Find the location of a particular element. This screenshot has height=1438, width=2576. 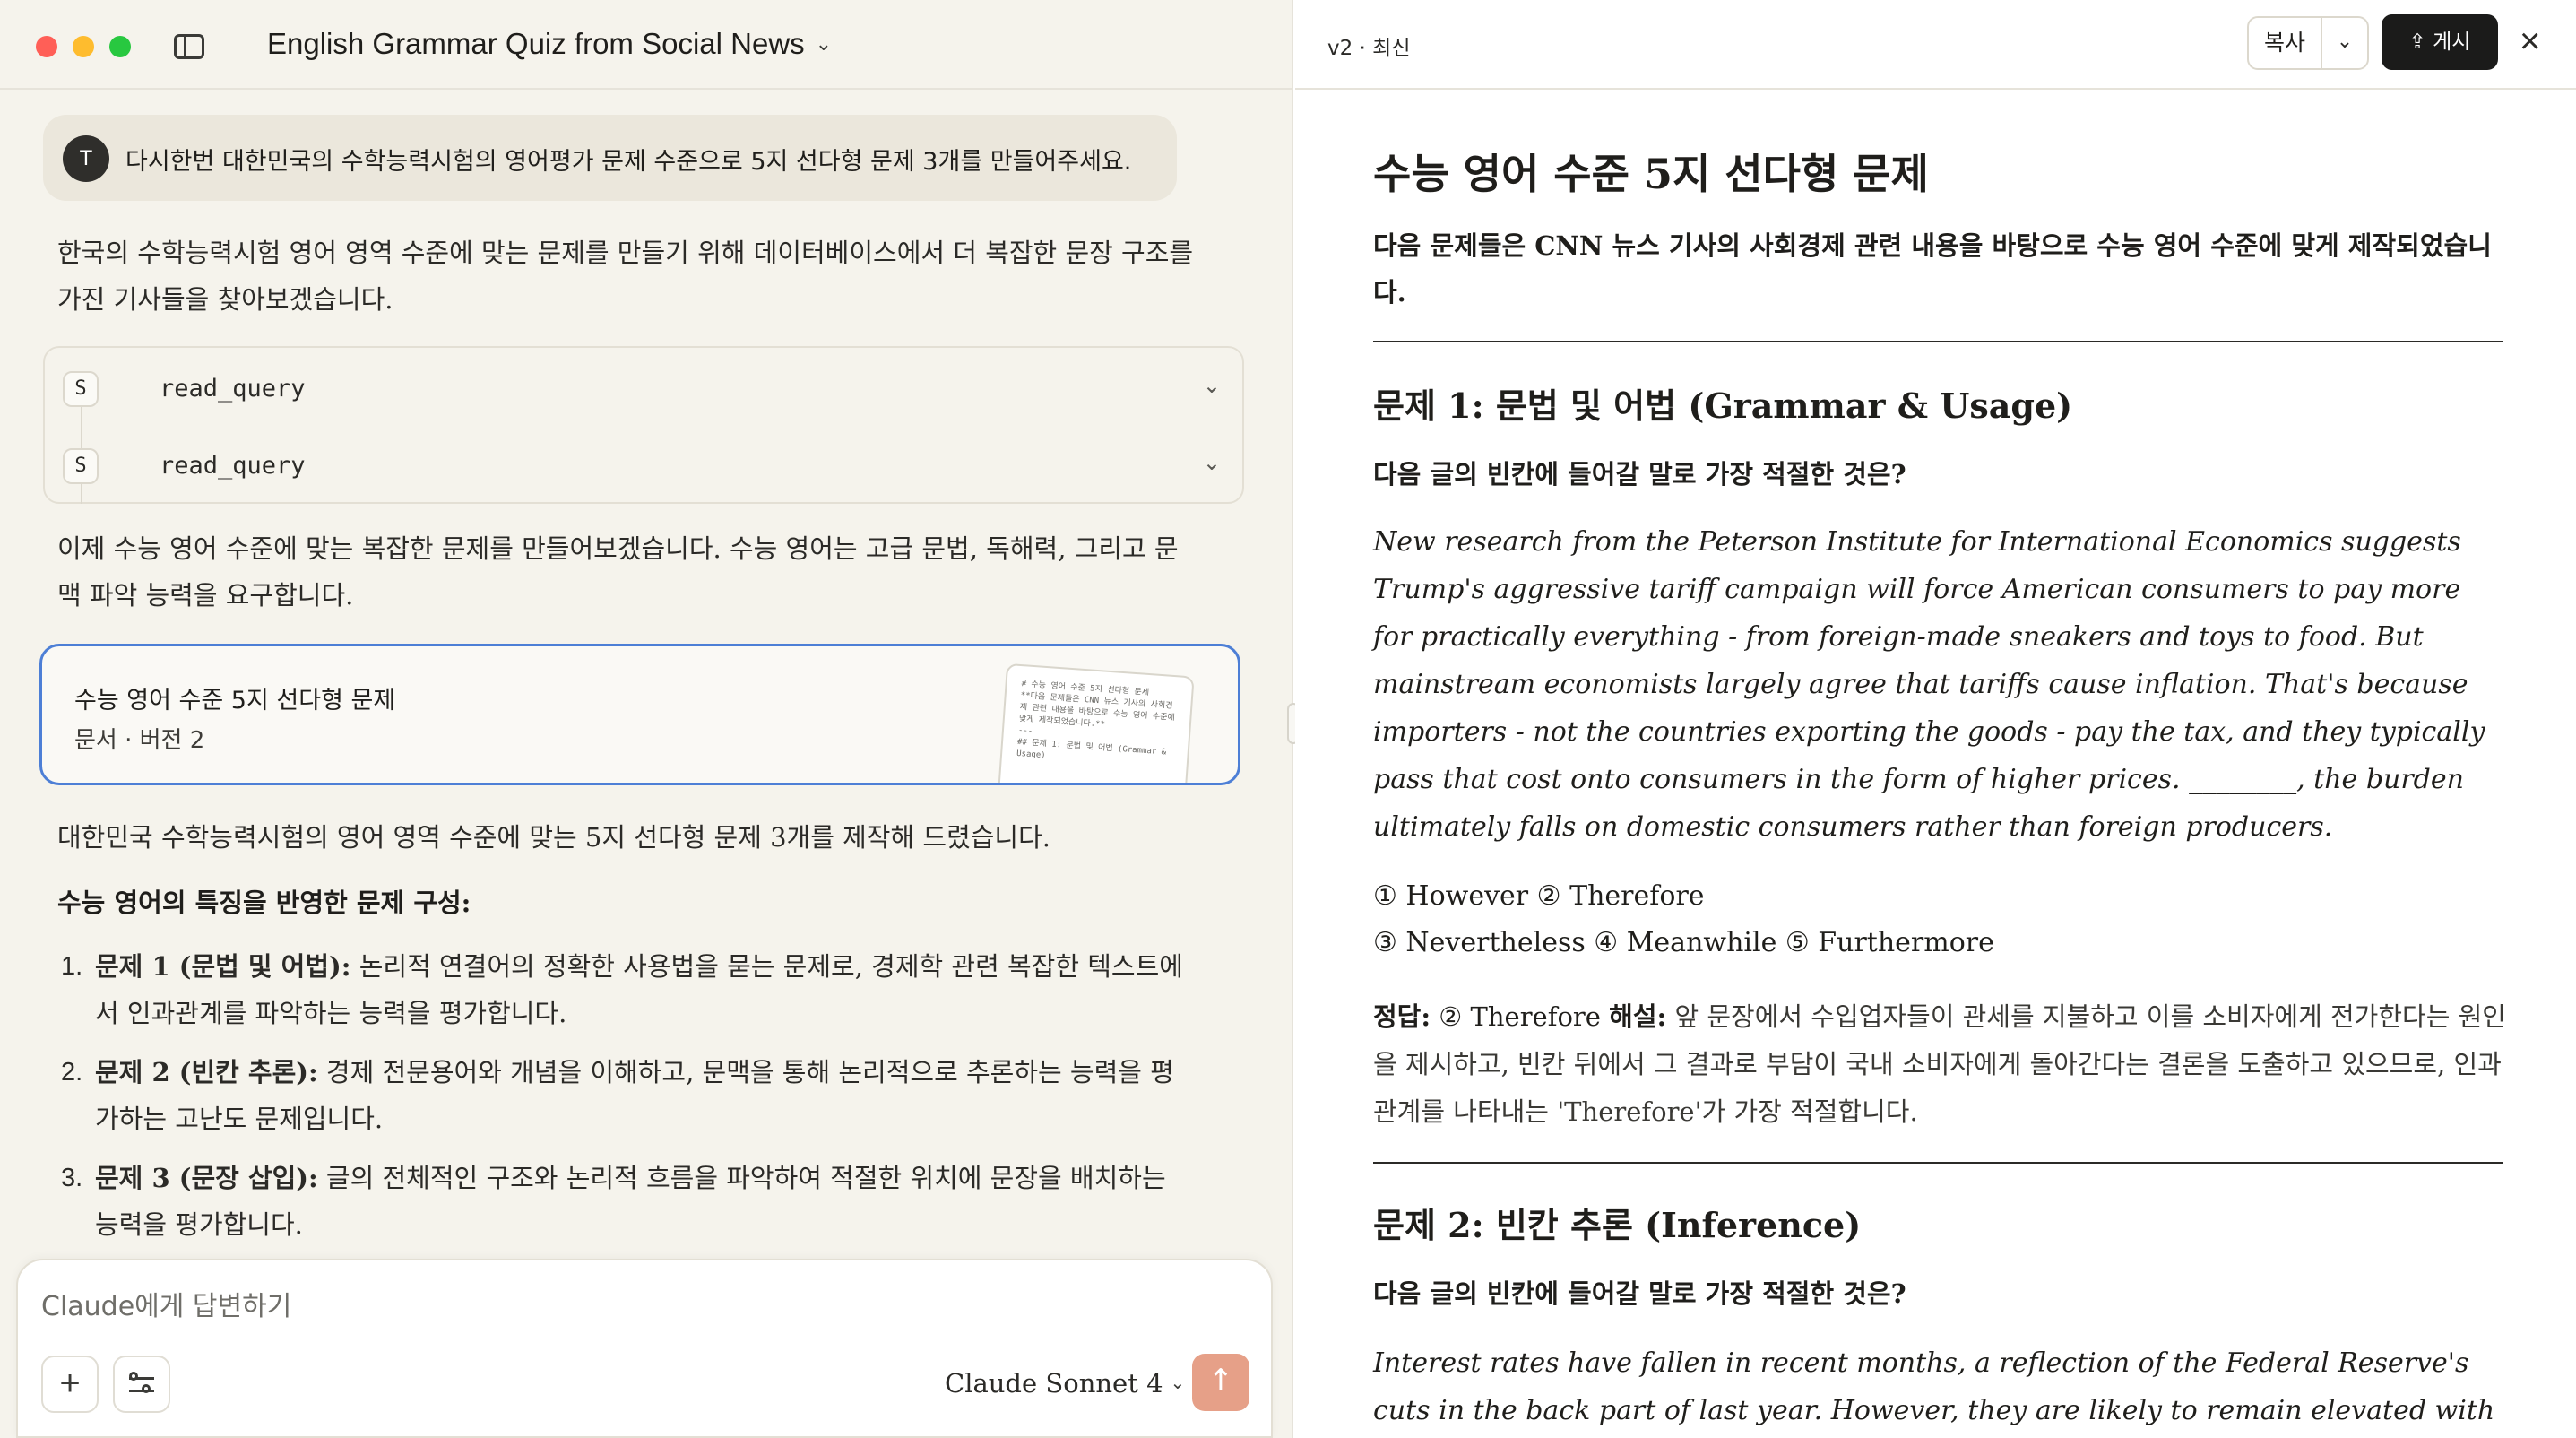

chat-title-dropdown: English Grammar Quiz from Social News ⌄ is located at coordinates (549, 44).